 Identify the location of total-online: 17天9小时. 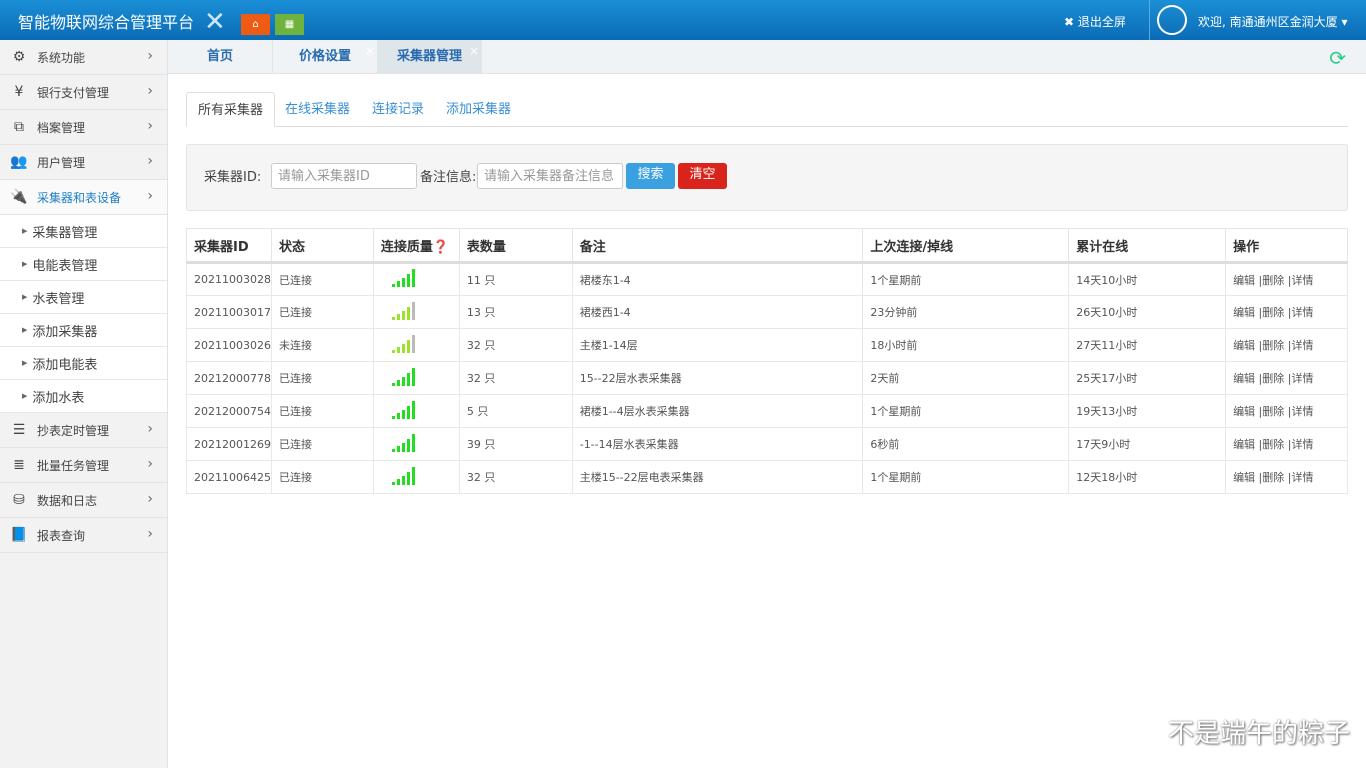
(1147, 444).